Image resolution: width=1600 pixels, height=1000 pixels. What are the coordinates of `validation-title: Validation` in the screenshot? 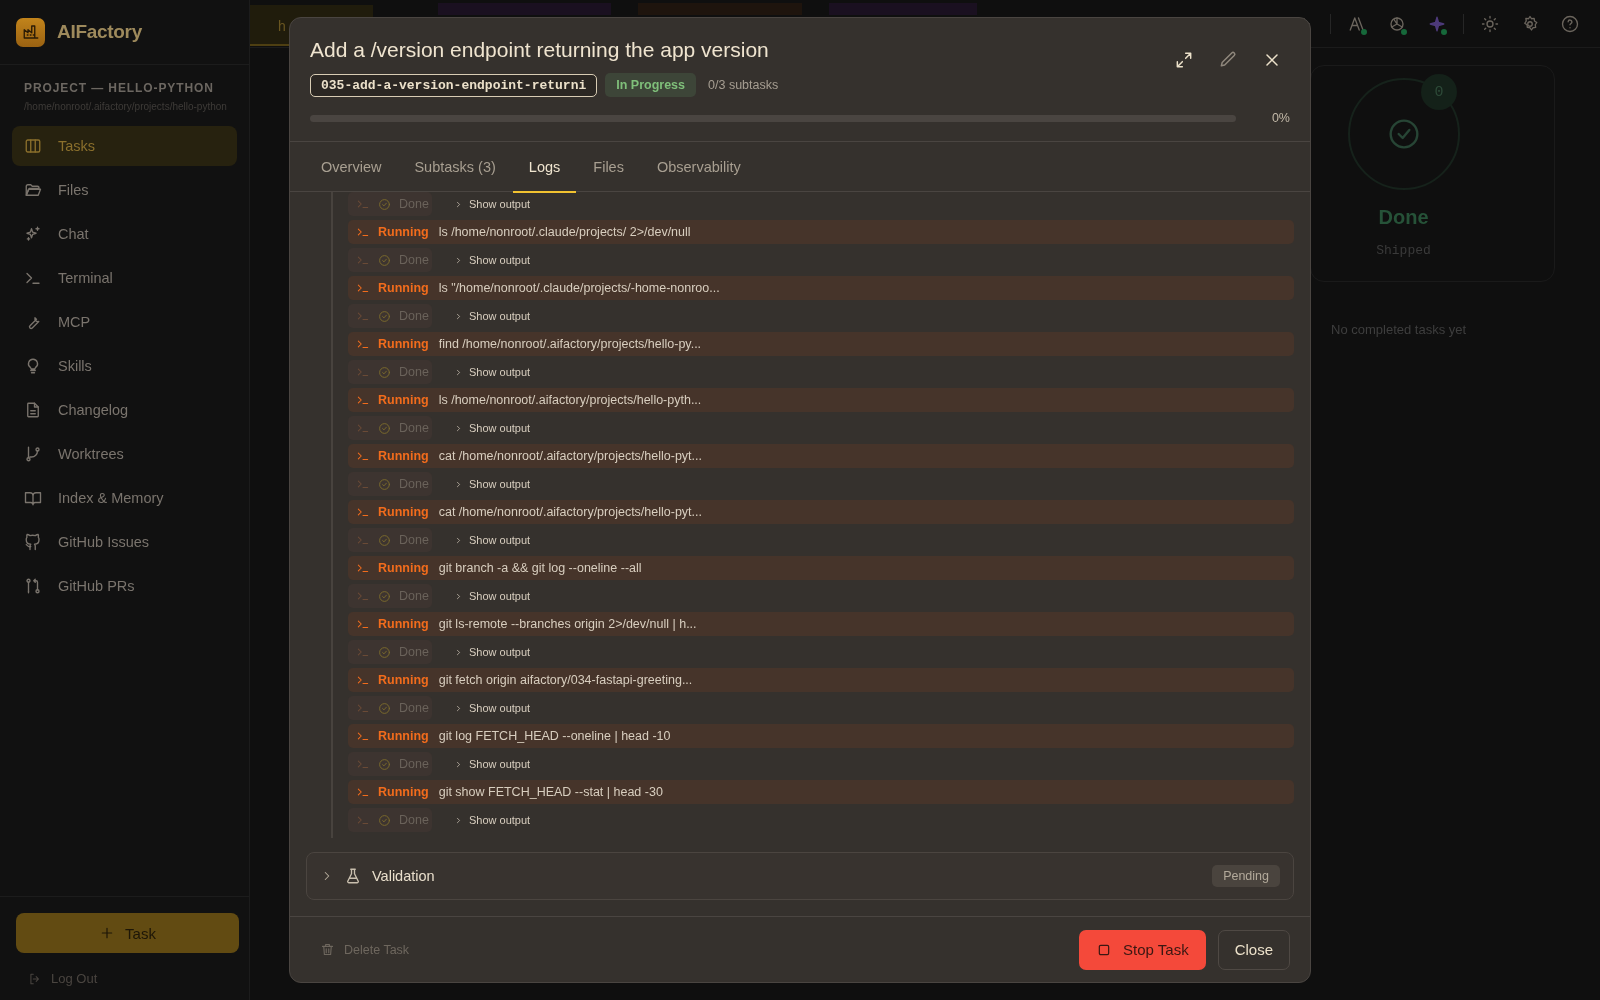 It's located at (403, 876).